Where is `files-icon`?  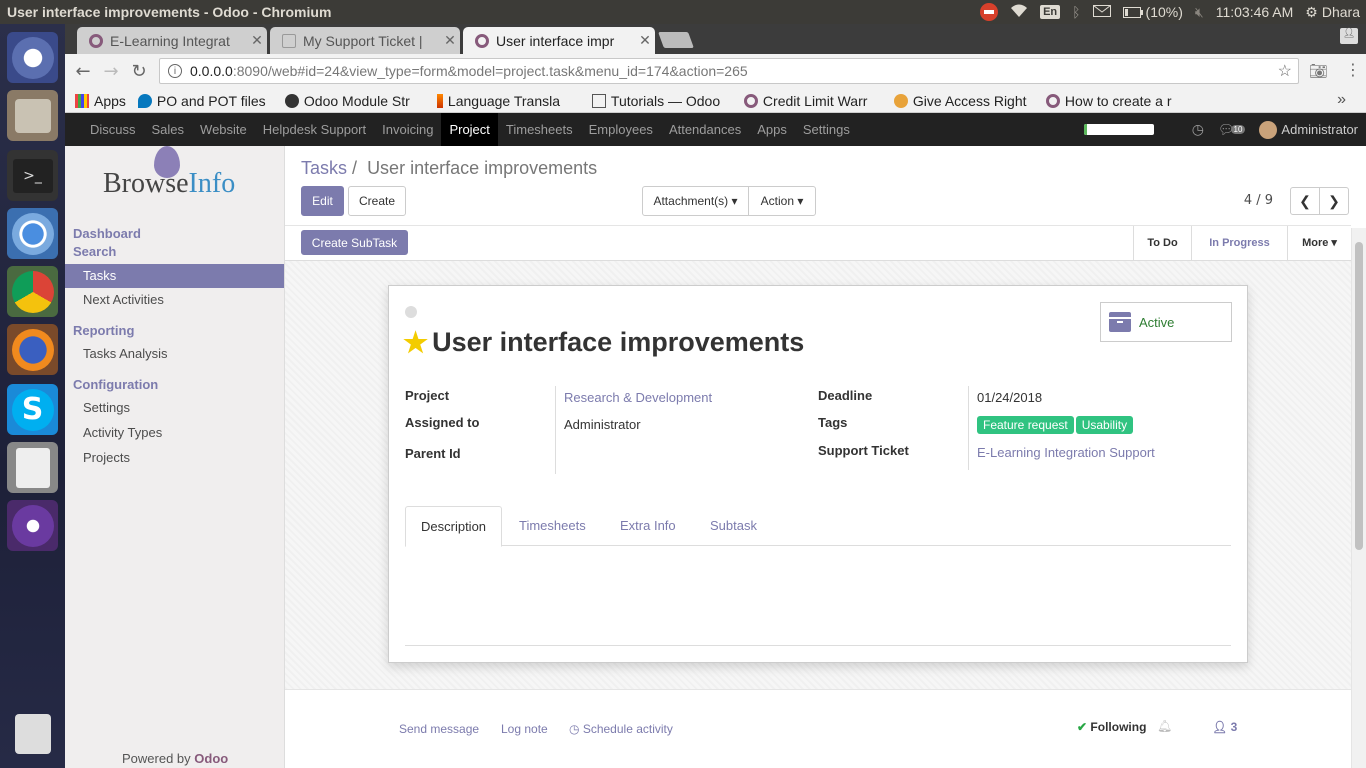
files-icon is located at coordinates (32, 115).